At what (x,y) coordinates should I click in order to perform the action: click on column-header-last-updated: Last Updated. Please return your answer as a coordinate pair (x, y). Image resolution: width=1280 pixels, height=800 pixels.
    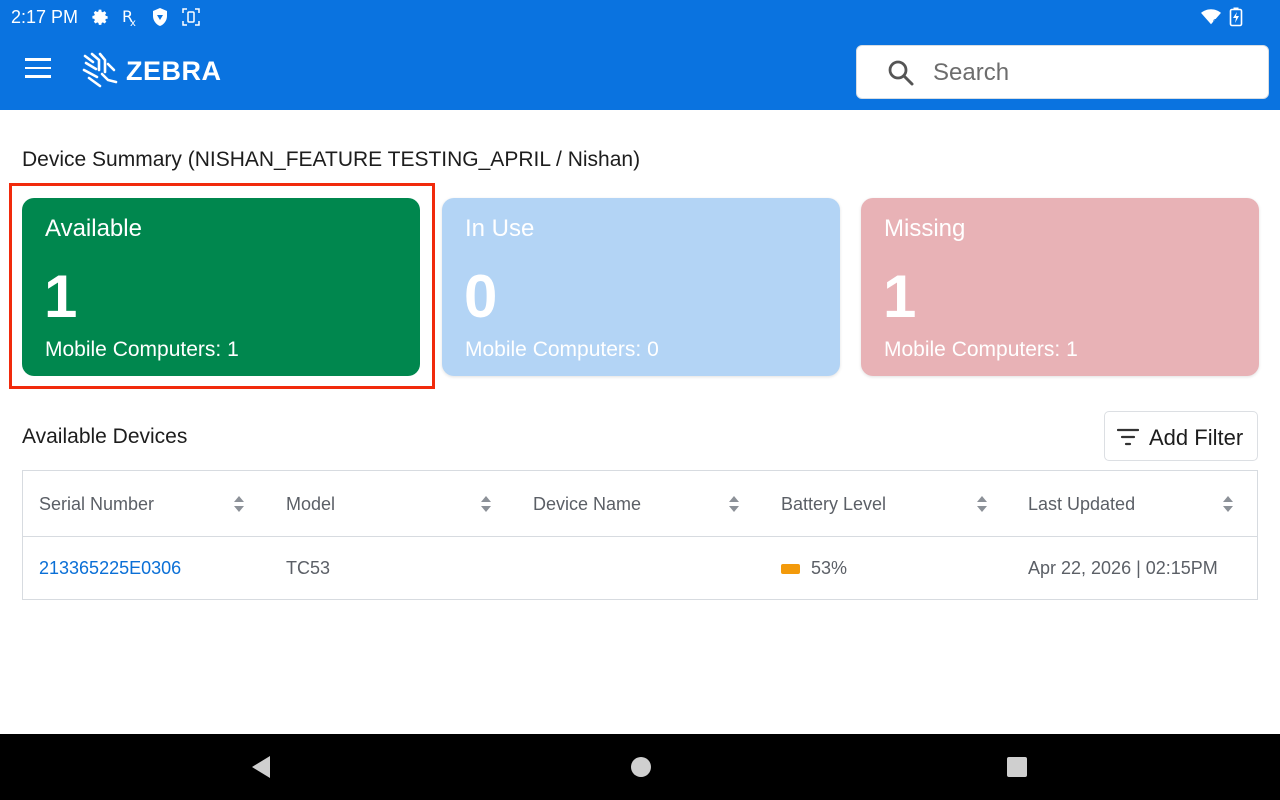
    Looking at the image, I should click on (1138, 504).